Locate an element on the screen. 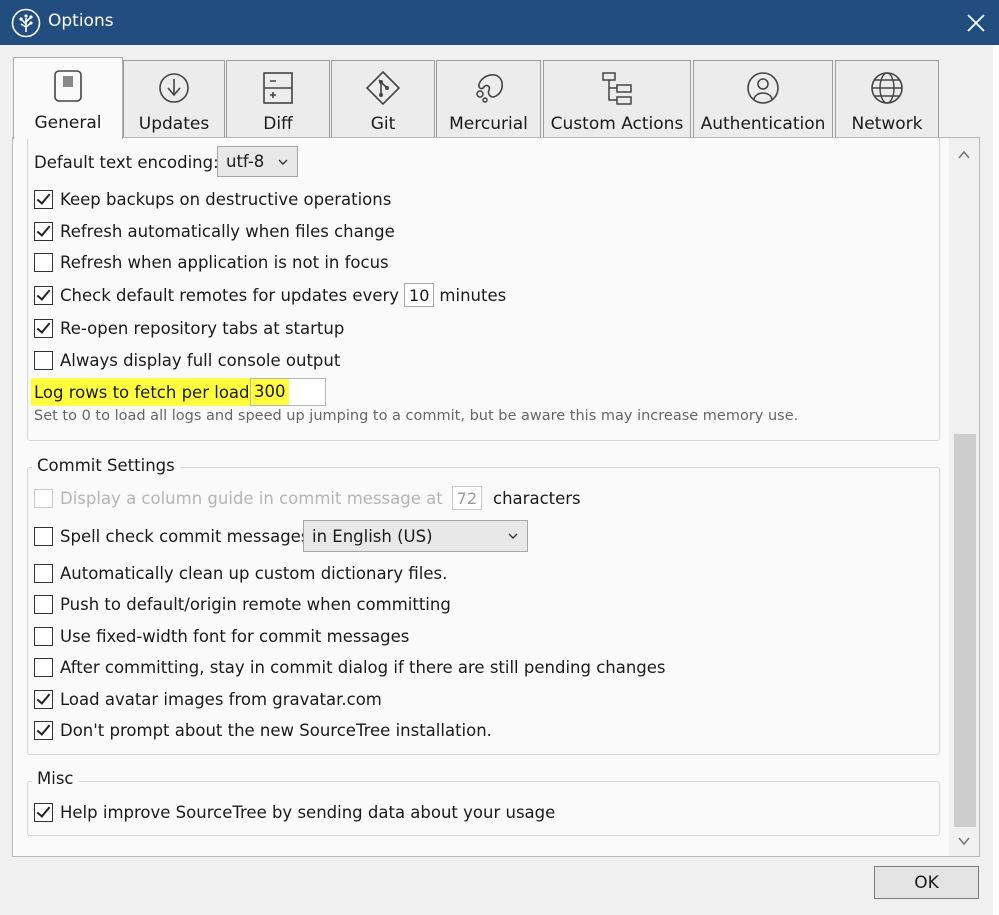 The height and width of the screenshot is (915, 999). encoding-label: Default text encoding: is located at coordinates (126, 162).